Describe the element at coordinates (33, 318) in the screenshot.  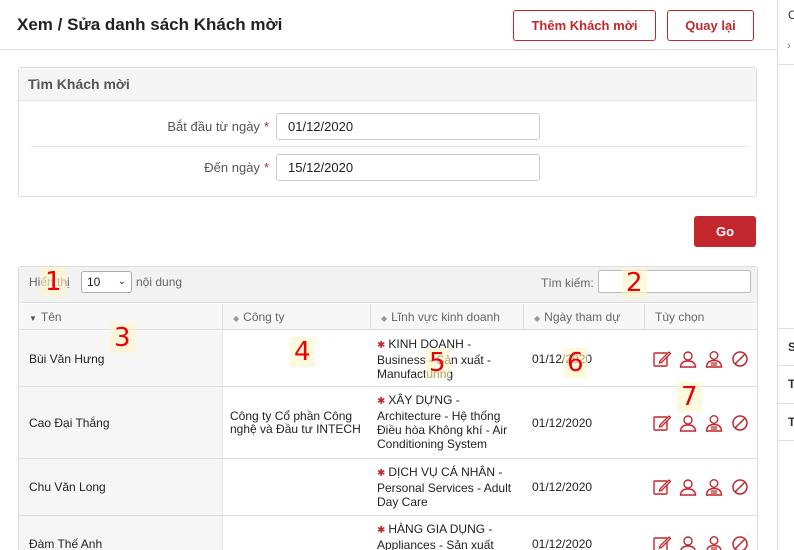
I see `sort-desc-icon: ▼` at that location.